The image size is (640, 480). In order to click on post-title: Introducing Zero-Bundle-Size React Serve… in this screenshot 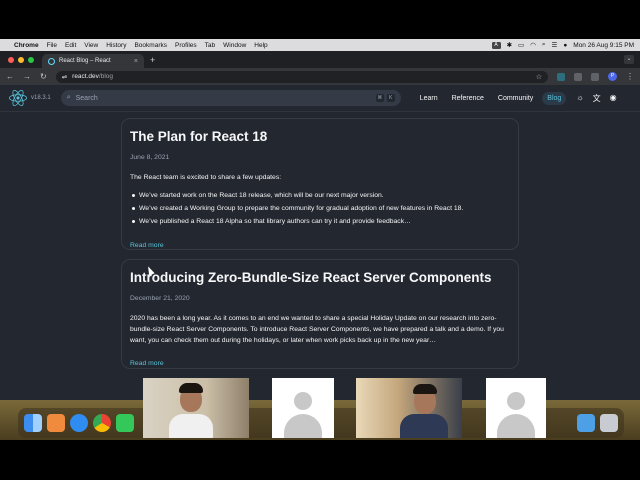, I will do `click(320, 277)`.